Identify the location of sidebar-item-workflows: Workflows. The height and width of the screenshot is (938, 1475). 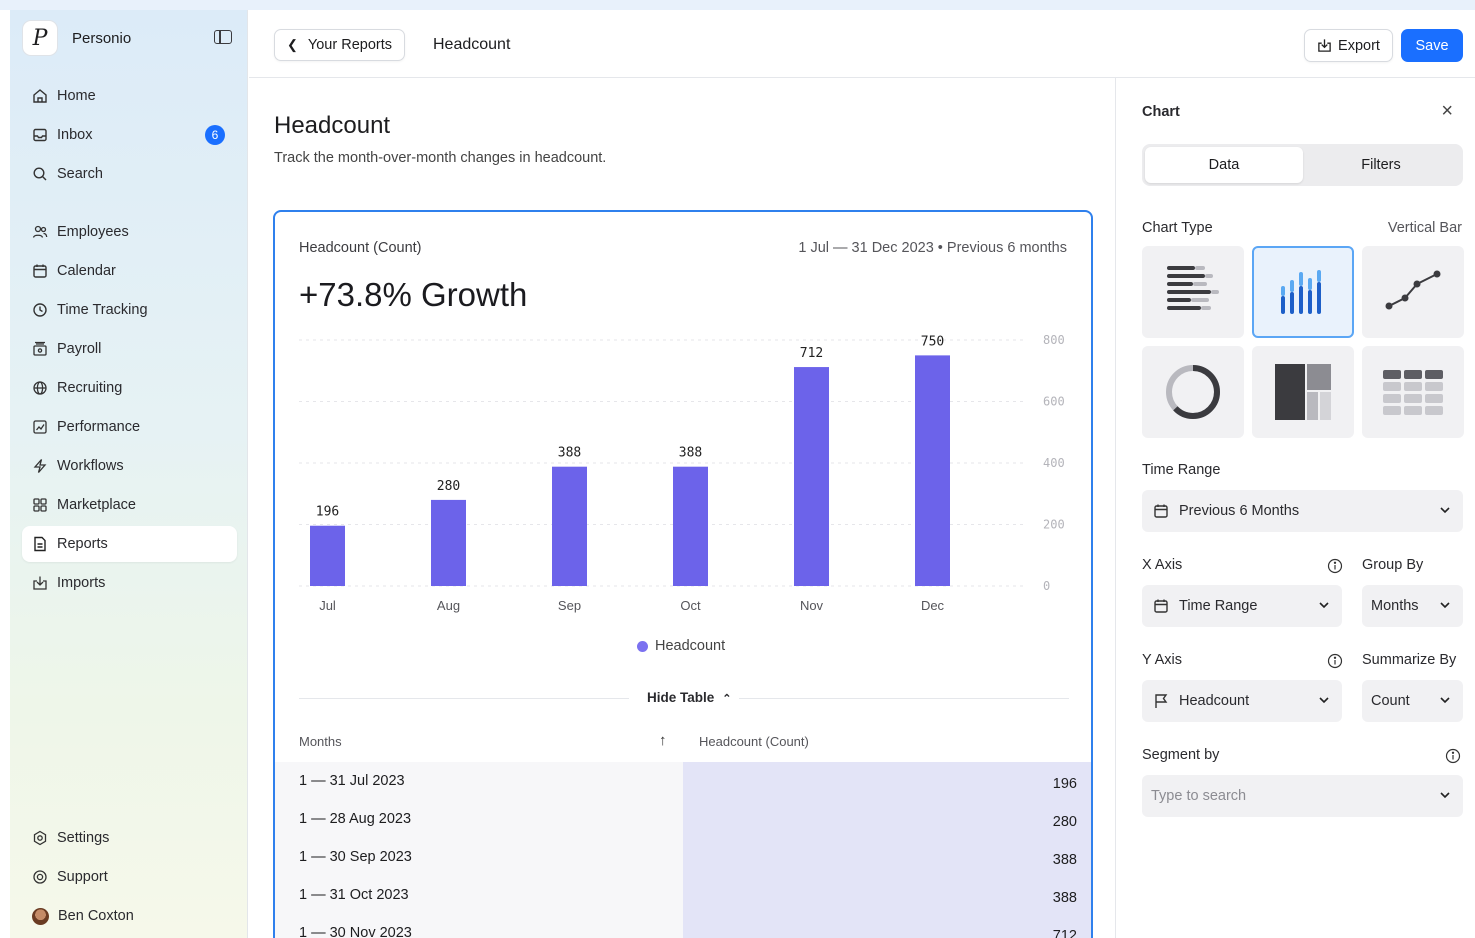
(129, 466).